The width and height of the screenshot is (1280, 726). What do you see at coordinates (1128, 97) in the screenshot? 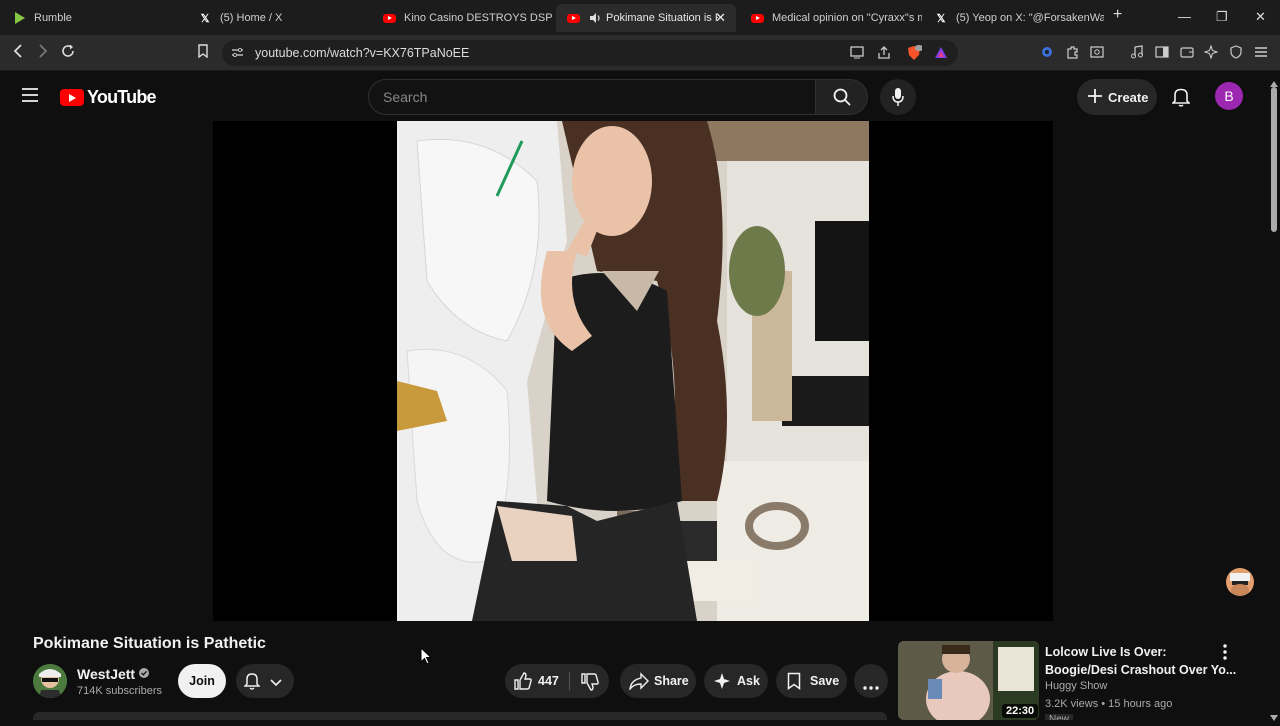
I see `create-label: Create` at bounding box center [1128, 97].